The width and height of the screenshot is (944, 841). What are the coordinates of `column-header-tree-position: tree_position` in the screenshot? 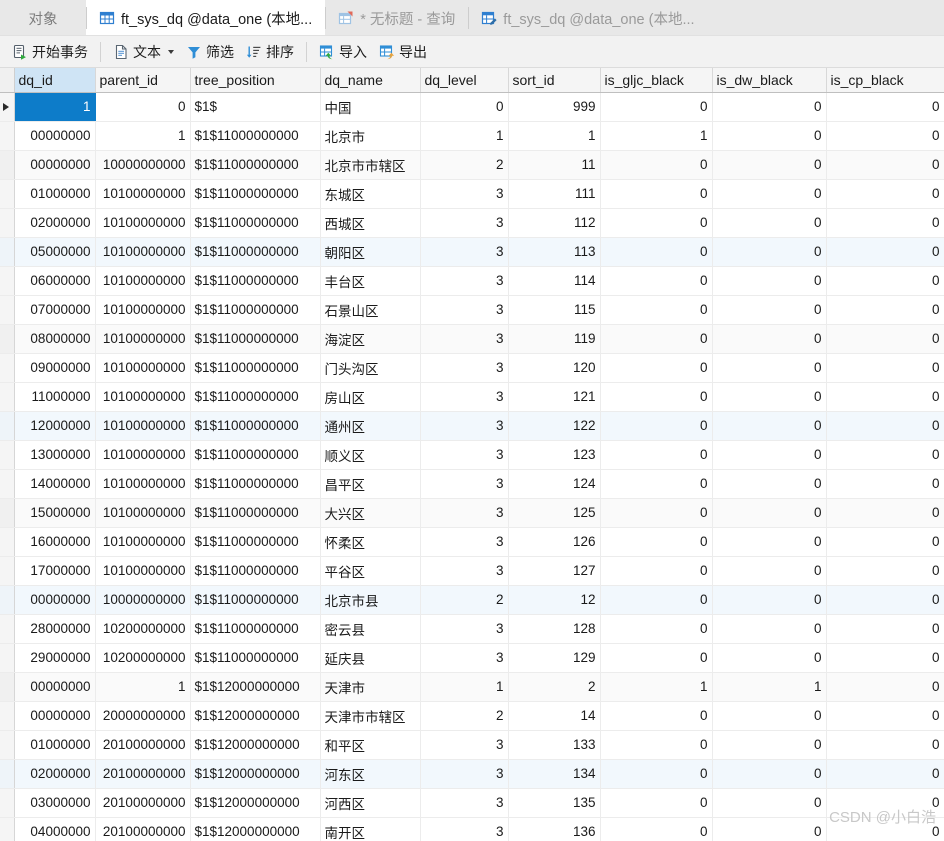 It's located at (255, 80).